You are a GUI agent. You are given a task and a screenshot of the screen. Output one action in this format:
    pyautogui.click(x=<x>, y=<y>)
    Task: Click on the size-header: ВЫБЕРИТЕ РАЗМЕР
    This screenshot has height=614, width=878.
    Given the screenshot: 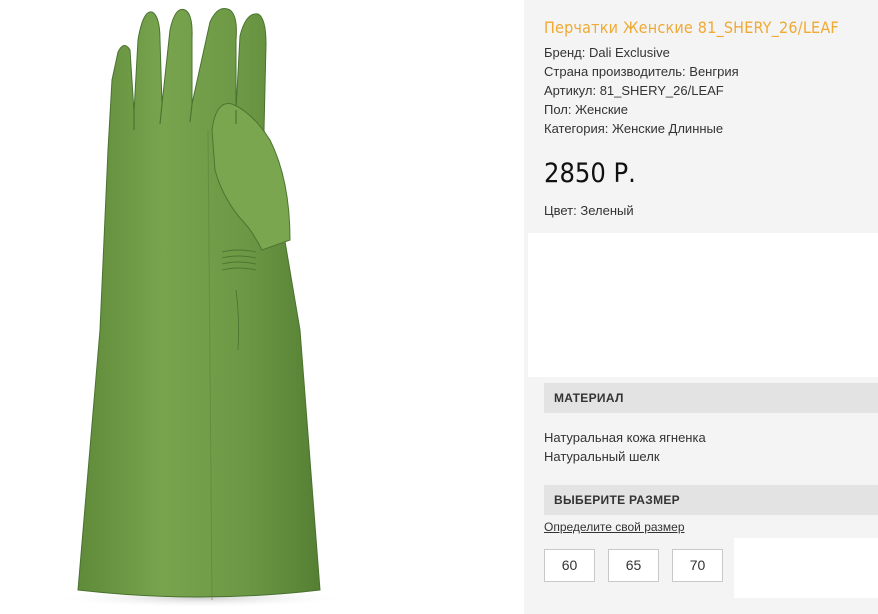 What is the action you would take?
    pyautogui.click(x=711, y=500)
    